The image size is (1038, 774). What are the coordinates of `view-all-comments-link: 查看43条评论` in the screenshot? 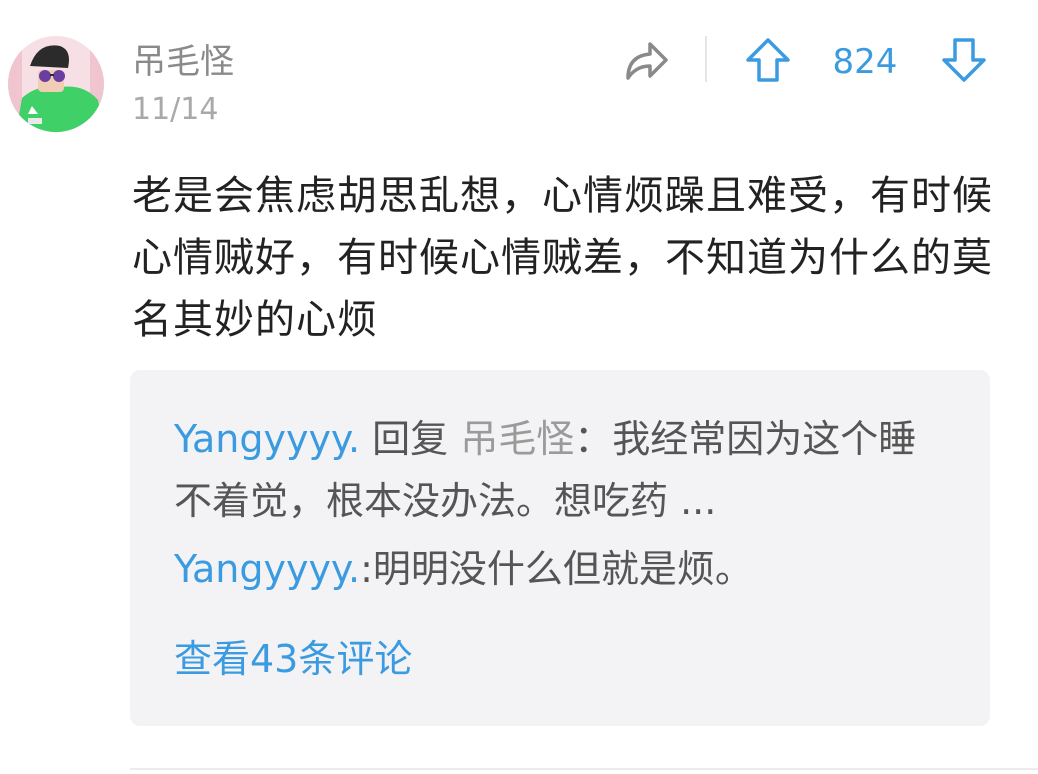 It's located at (293, 659).